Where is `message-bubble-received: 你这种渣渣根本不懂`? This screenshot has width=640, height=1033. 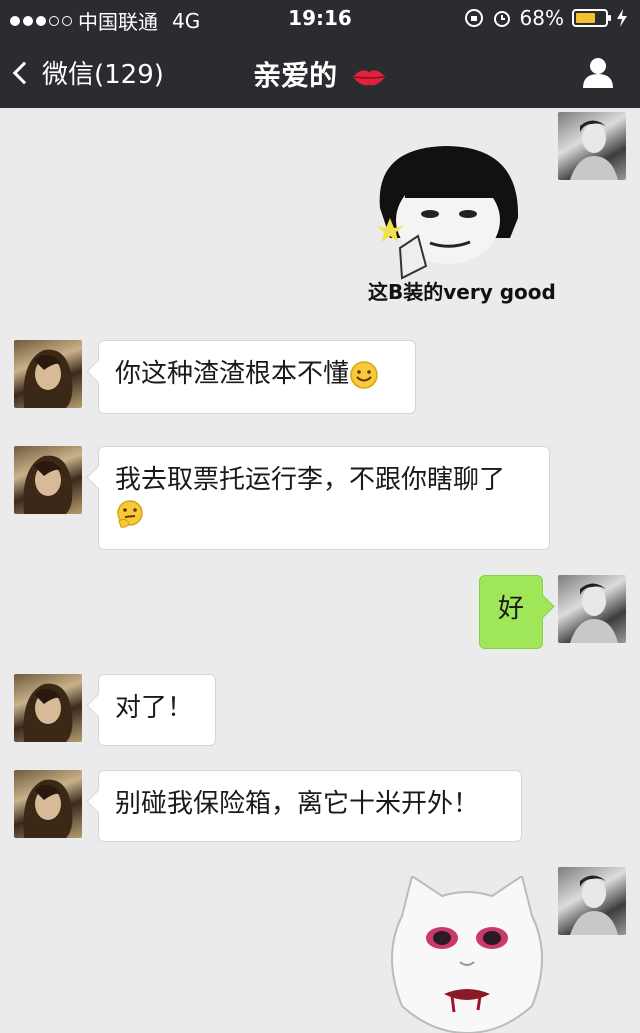 message-bubble-received: 你这种渣渣根本不懂 is located at coordinates (257, 377).